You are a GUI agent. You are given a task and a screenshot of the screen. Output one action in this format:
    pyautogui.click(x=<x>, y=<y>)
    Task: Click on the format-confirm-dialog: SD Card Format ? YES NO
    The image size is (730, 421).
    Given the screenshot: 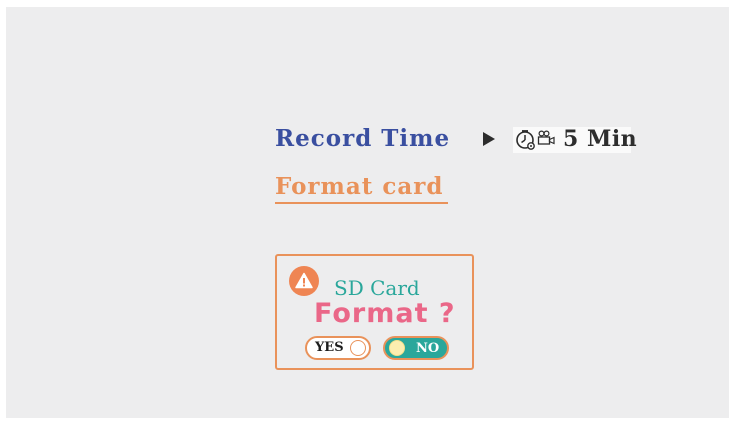 What is the action you would take?
    pyautogui.click(x=374, y=312)
    